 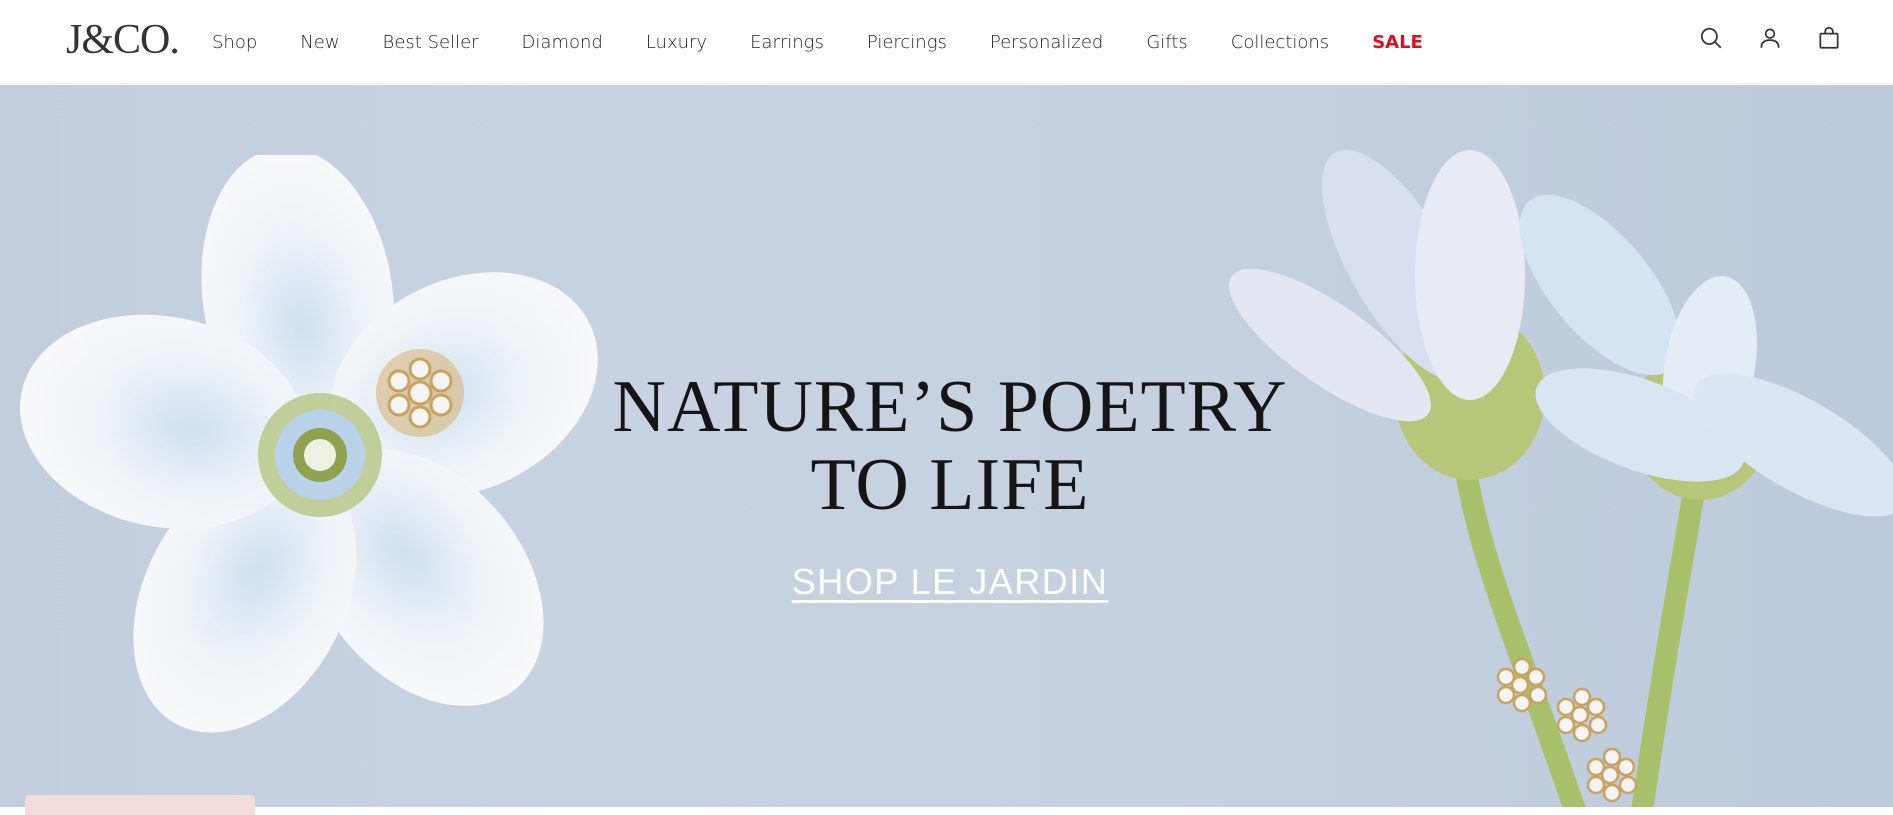 What do you see at coordinates (787, 42) in the screenshot?
I see `nav-item-earrings: Earrings` at bounding box center [787, 42].